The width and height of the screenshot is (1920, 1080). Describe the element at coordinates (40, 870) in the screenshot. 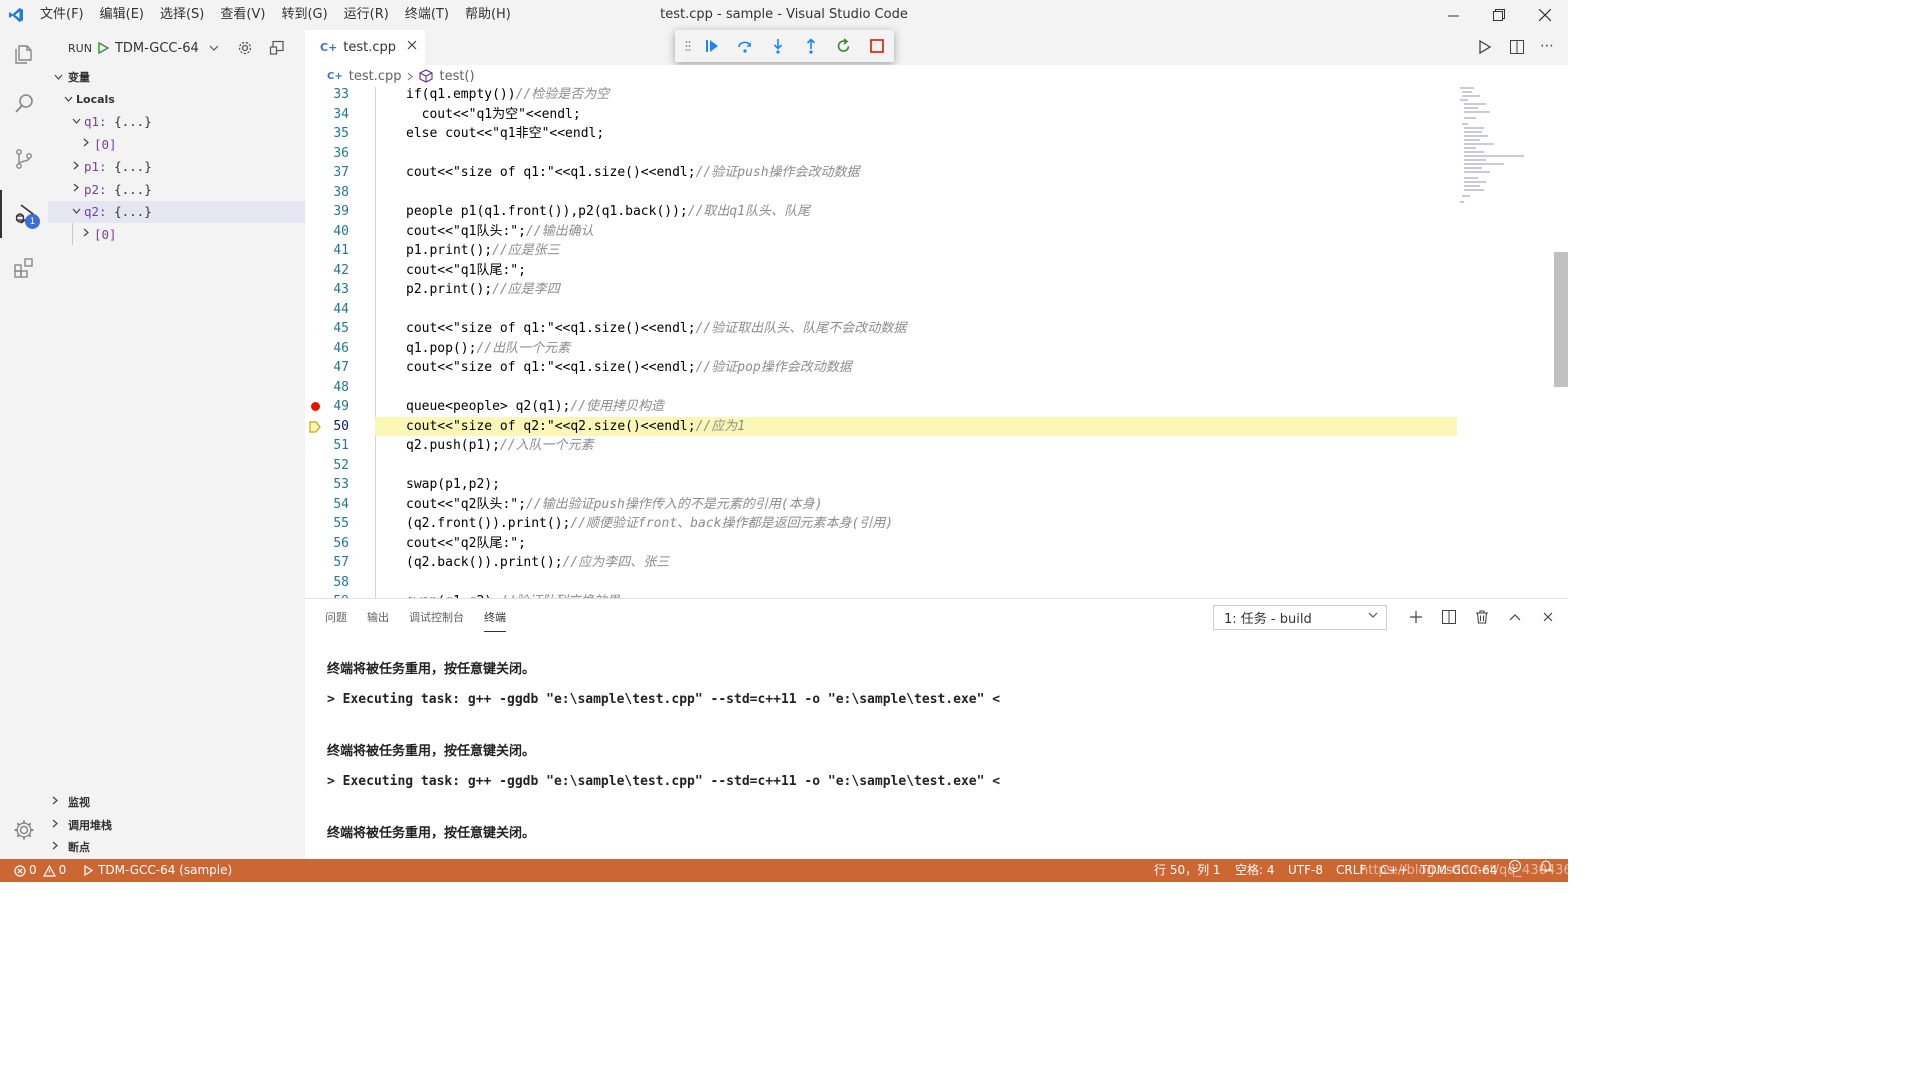

I see `problems-indicator: 0 0` at that location.